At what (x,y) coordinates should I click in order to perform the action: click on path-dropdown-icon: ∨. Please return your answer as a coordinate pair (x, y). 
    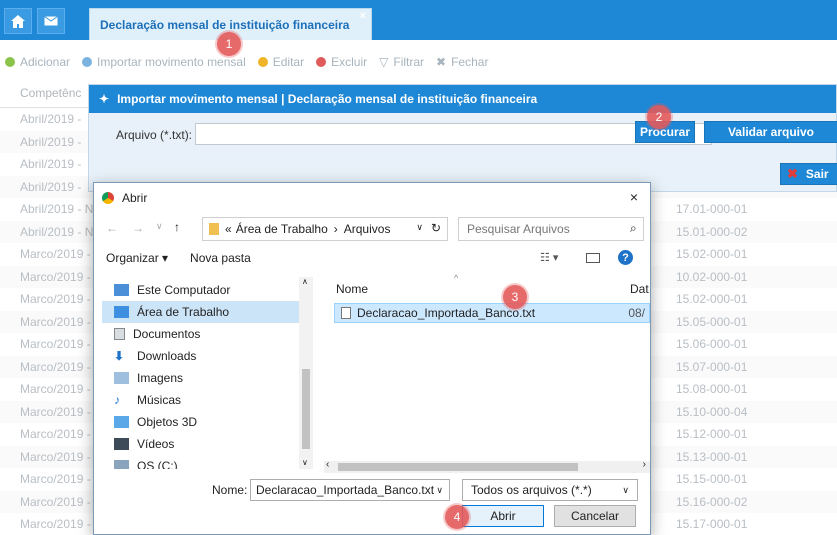
    Looking at the image, I should click on (419, 227).